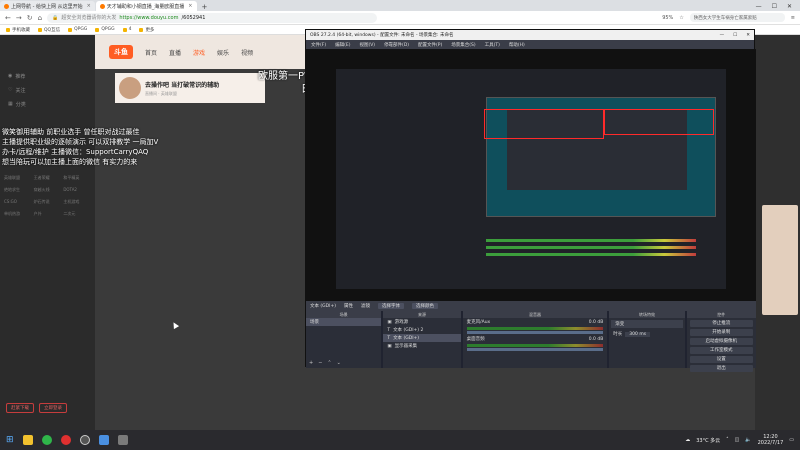 The width and height of the screenshot is (800, 450). I want to click on source-item: ▣ 显示器采集, so click(421, 346).